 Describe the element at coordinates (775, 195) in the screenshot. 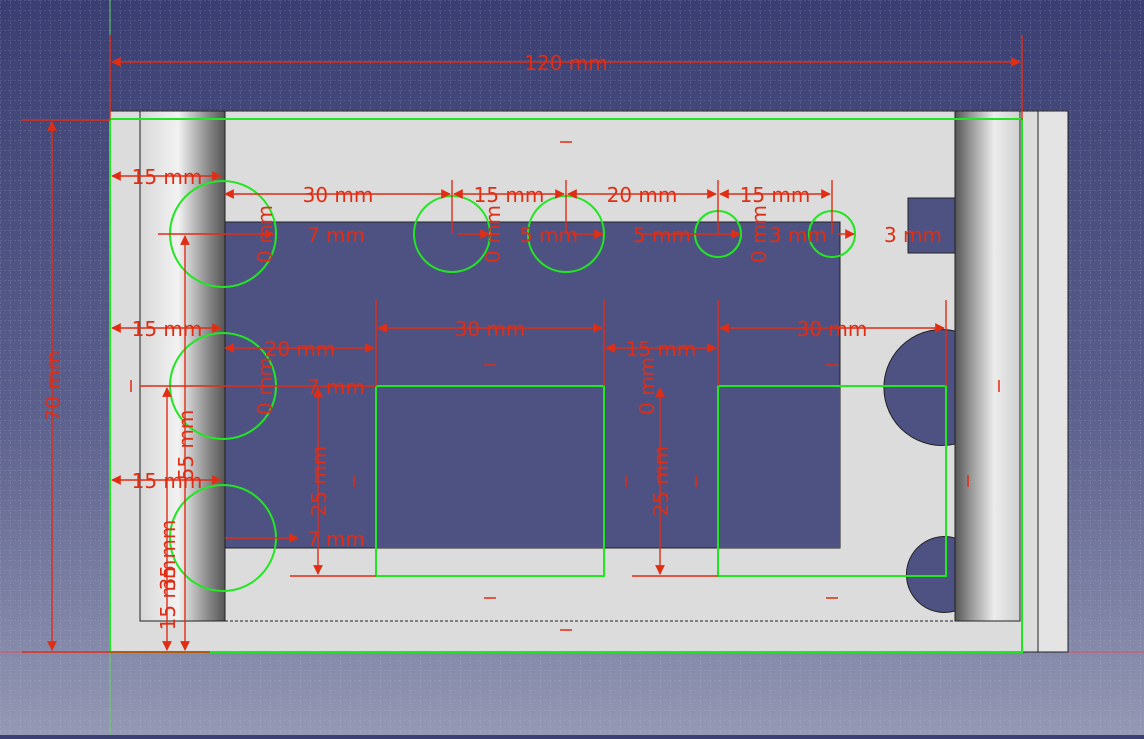

I see `dim-hole7-offset: 15 mm` at that location.